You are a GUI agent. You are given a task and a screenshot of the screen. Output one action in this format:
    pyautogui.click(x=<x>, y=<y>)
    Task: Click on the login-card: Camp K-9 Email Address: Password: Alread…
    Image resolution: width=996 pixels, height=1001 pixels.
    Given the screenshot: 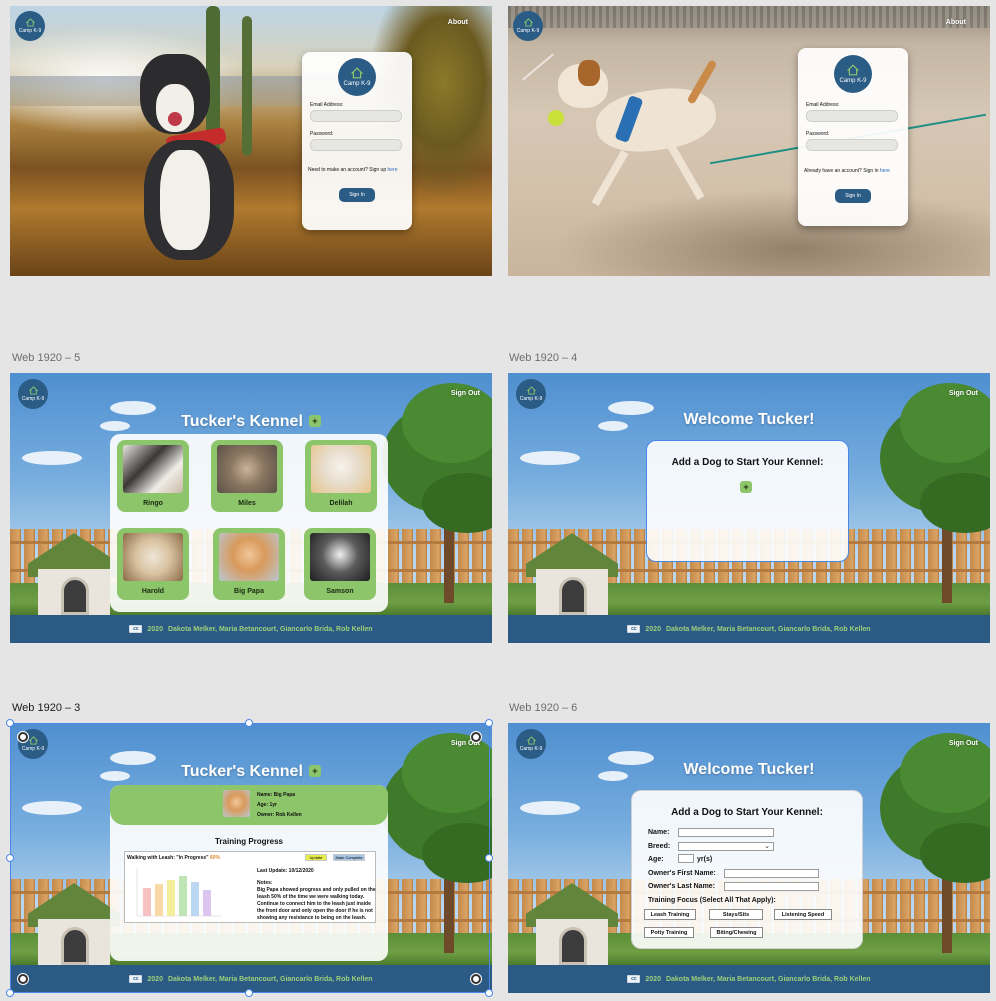 What is the action you would take?
    pyautogui.click(x=853, y=137)
    